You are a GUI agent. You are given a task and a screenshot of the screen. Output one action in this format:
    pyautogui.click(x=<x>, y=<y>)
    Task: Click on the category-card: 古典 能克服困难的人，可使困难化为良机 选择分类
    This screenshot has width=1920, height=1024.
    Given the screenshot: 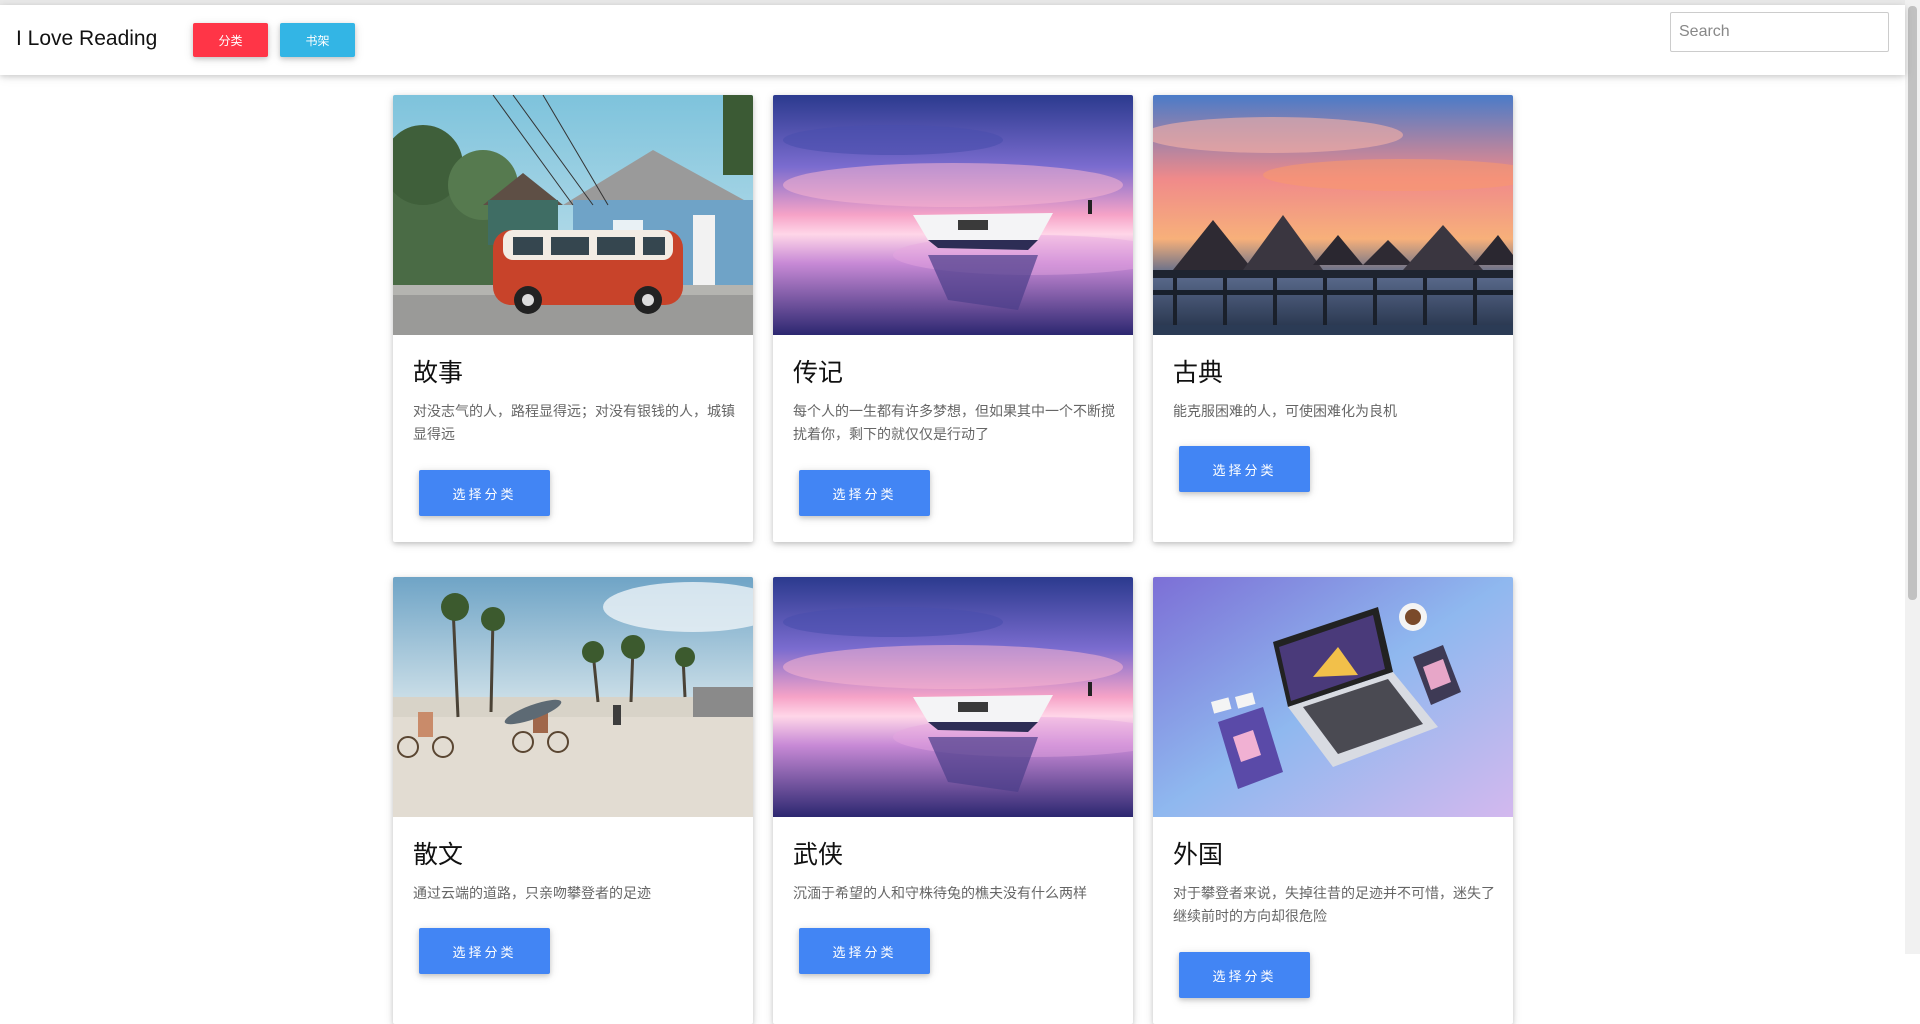 What is the action you would take?
    pyautogui.click(x=1333, y=318)
    